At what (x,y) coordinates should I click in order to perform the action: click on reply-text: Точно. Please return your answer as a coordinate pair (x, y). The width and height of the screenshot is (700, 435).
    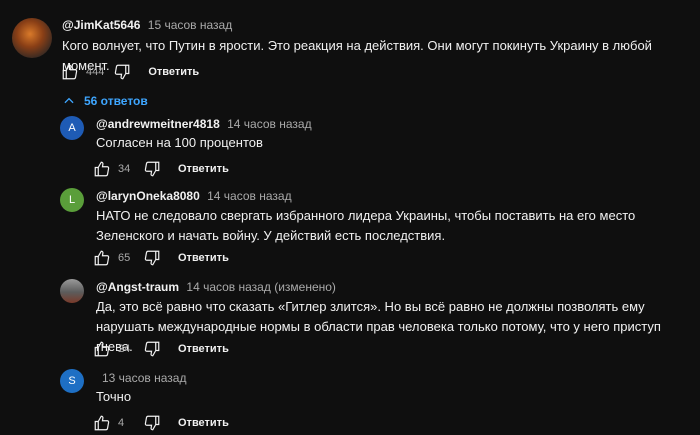
    Looking at the image, I should click on (114, 396).